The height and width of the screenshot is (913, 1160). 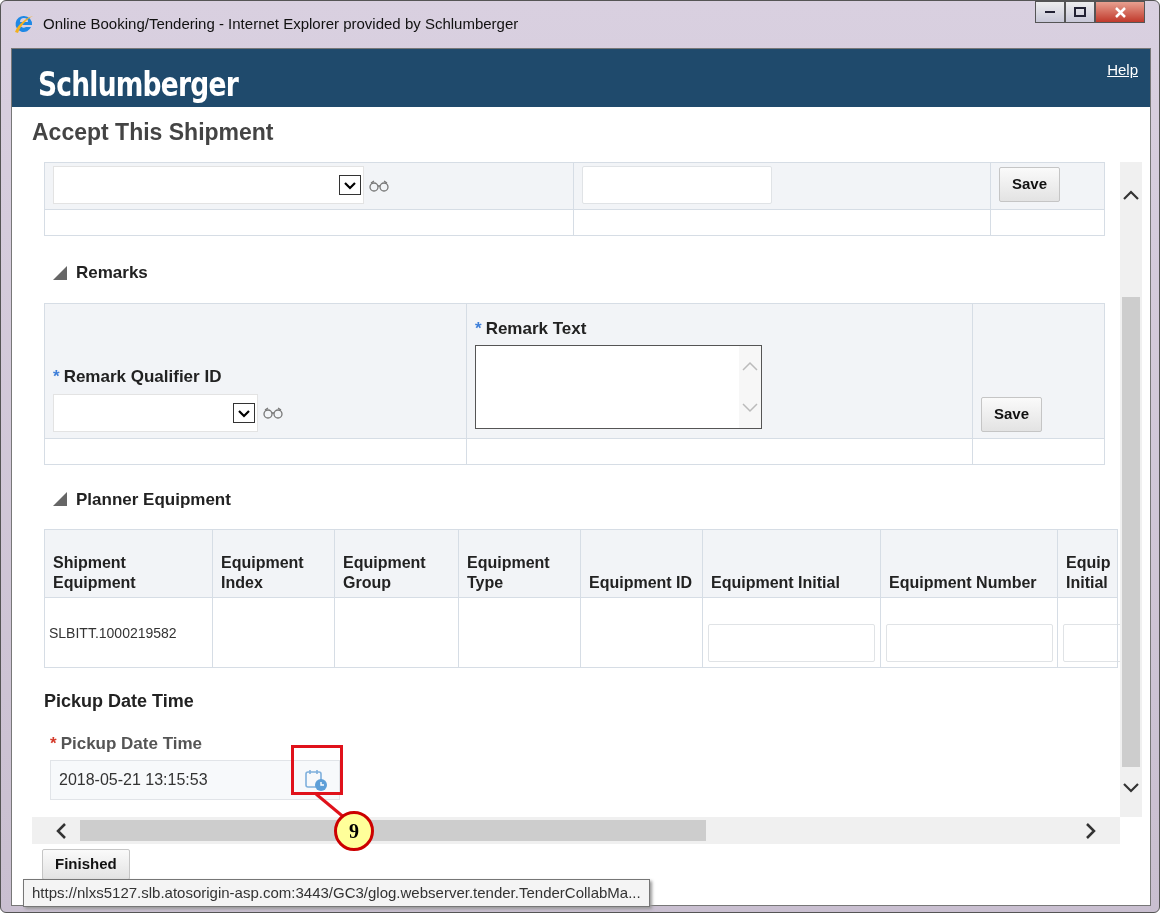 I want to click on chevron-down-icon, so click(x=350, y=185).